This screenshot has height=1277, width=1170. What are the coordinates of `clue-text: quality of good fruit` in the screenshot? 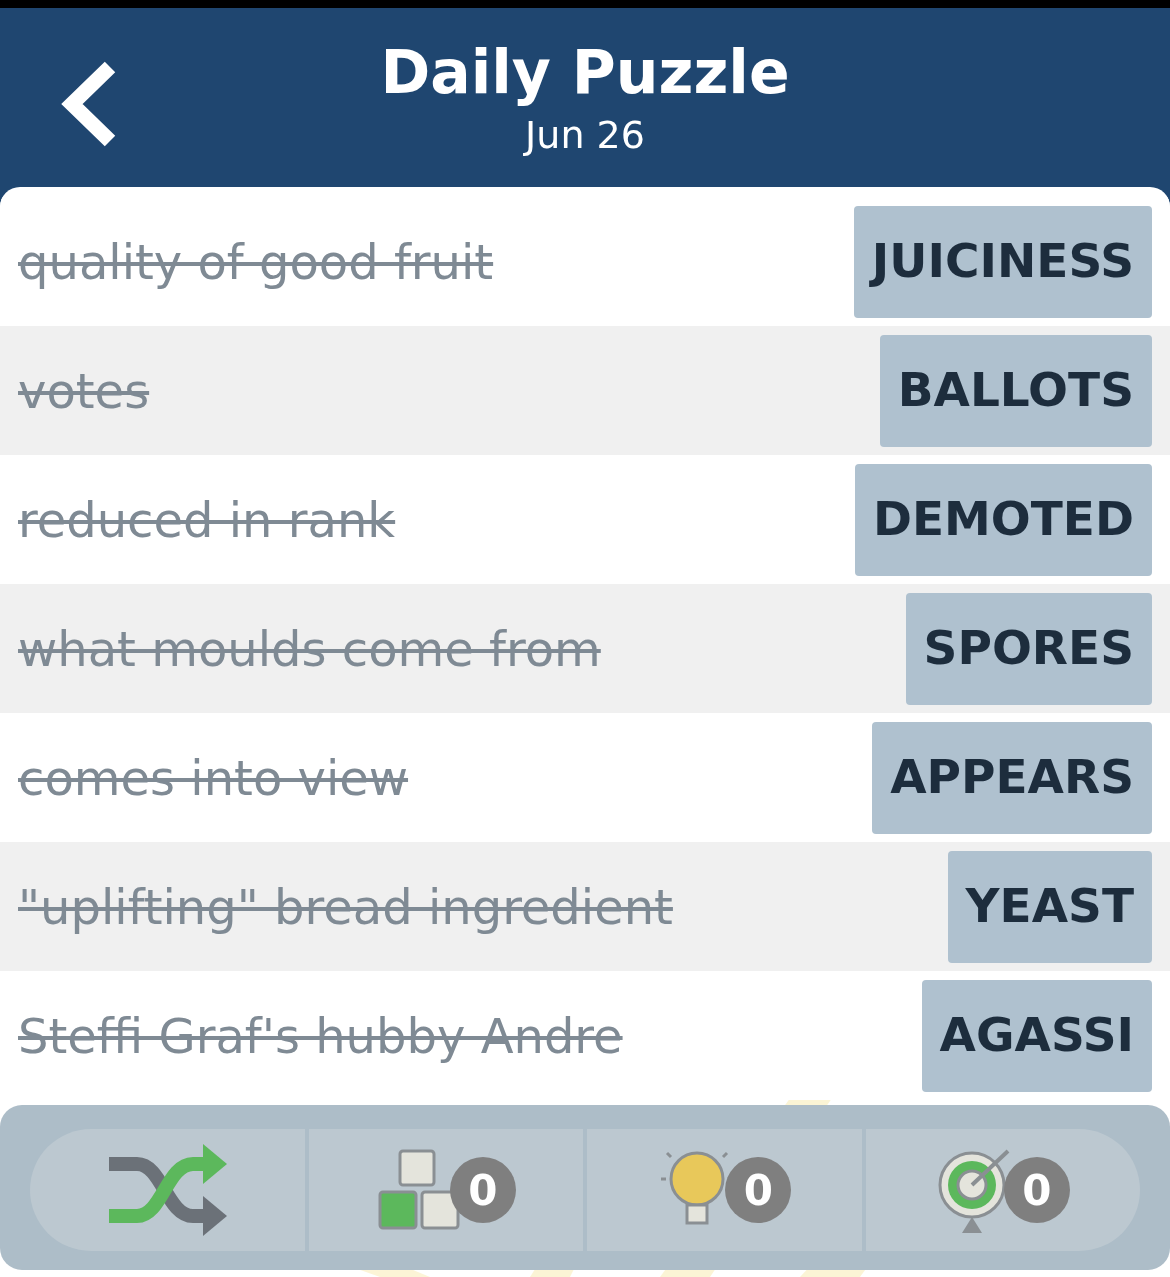 It's located at (256, 262).